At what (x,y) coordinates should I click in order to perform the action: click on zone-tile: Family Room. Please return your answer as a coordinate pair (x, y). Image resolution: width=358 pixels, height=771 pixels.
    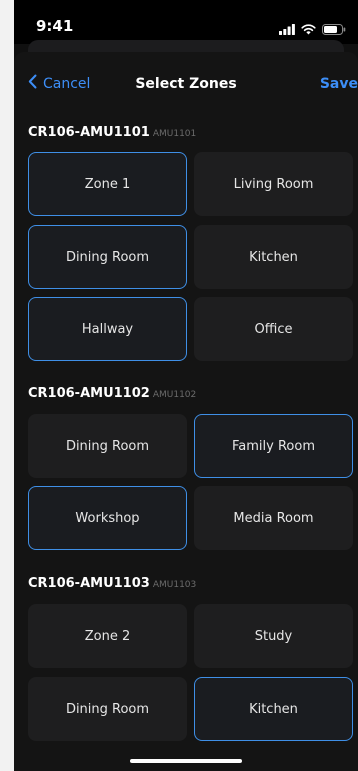
    Looking at the image, I should click on (273, 446).